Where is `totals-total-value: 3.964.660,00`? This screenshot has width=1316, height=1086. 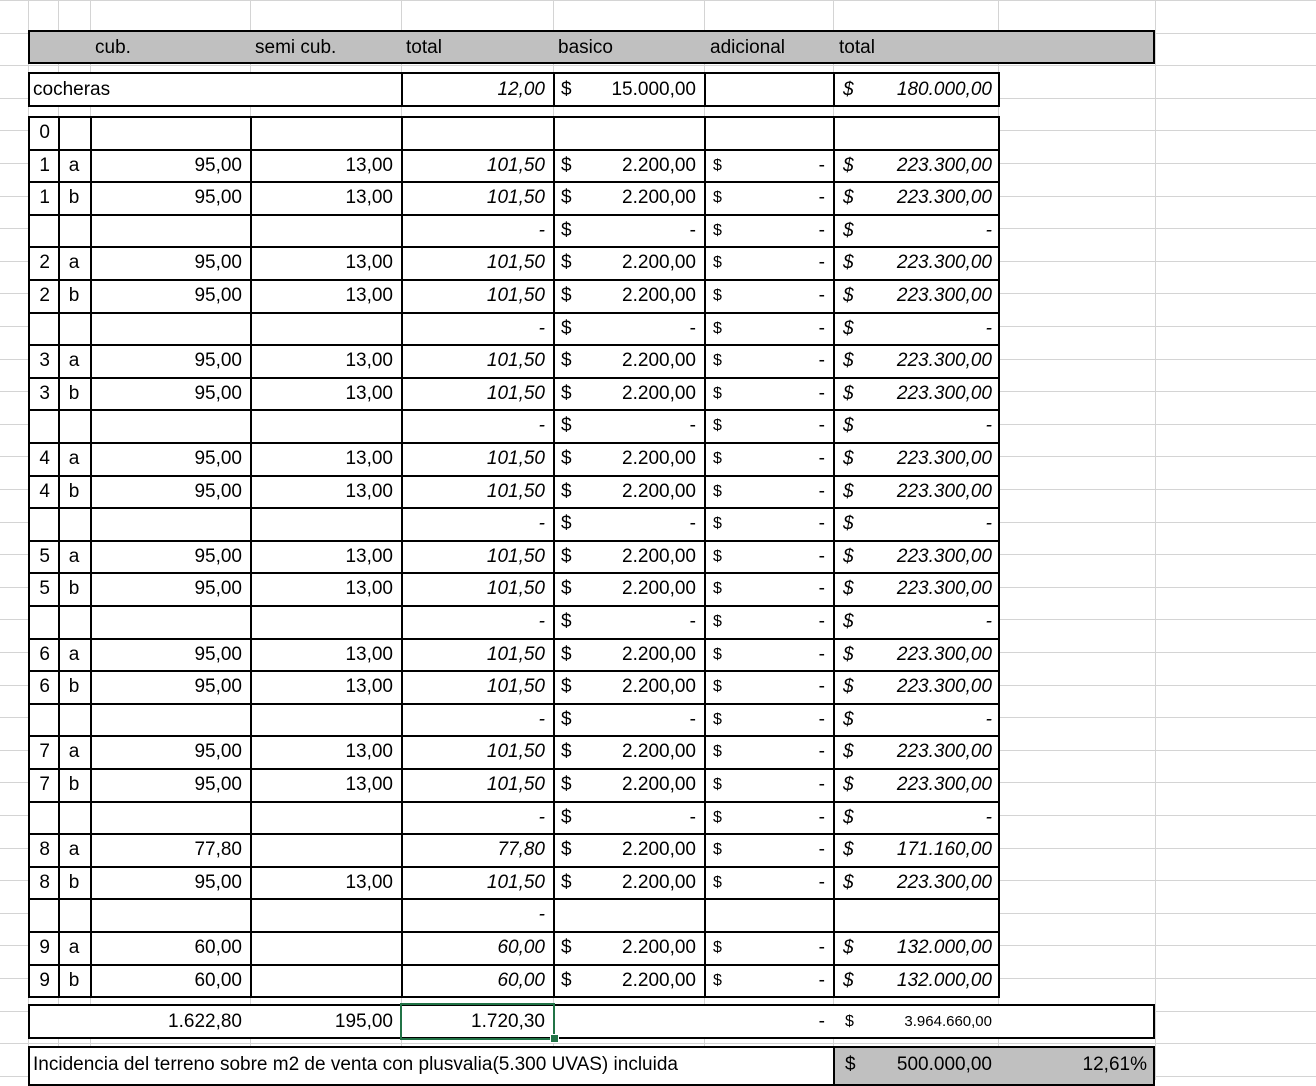 totals-total-value: 3.964.660,00 is located at coordinates (930, 1022).